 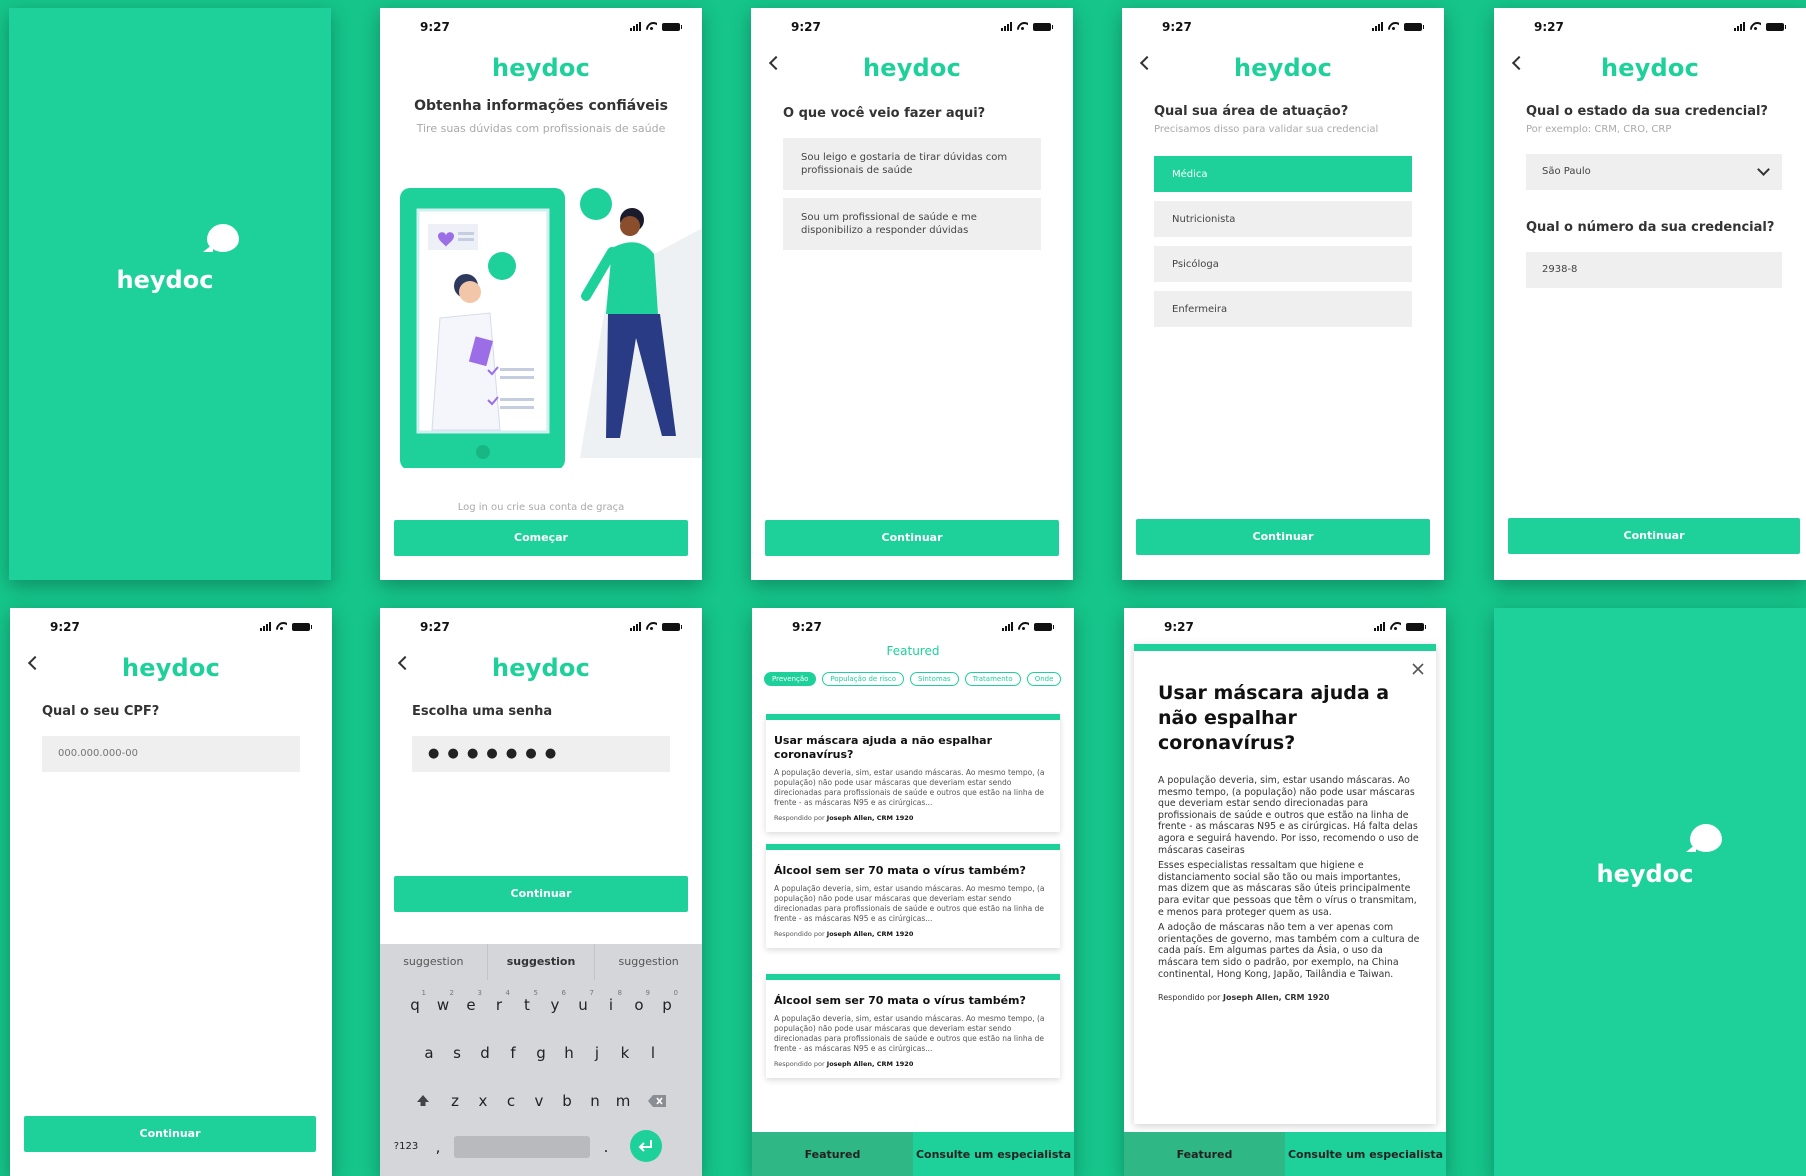 What do you see at coordinates (551, 328) in the screenshot?
I see `doctor-phone-illustration` at bounding box center [551, 328].